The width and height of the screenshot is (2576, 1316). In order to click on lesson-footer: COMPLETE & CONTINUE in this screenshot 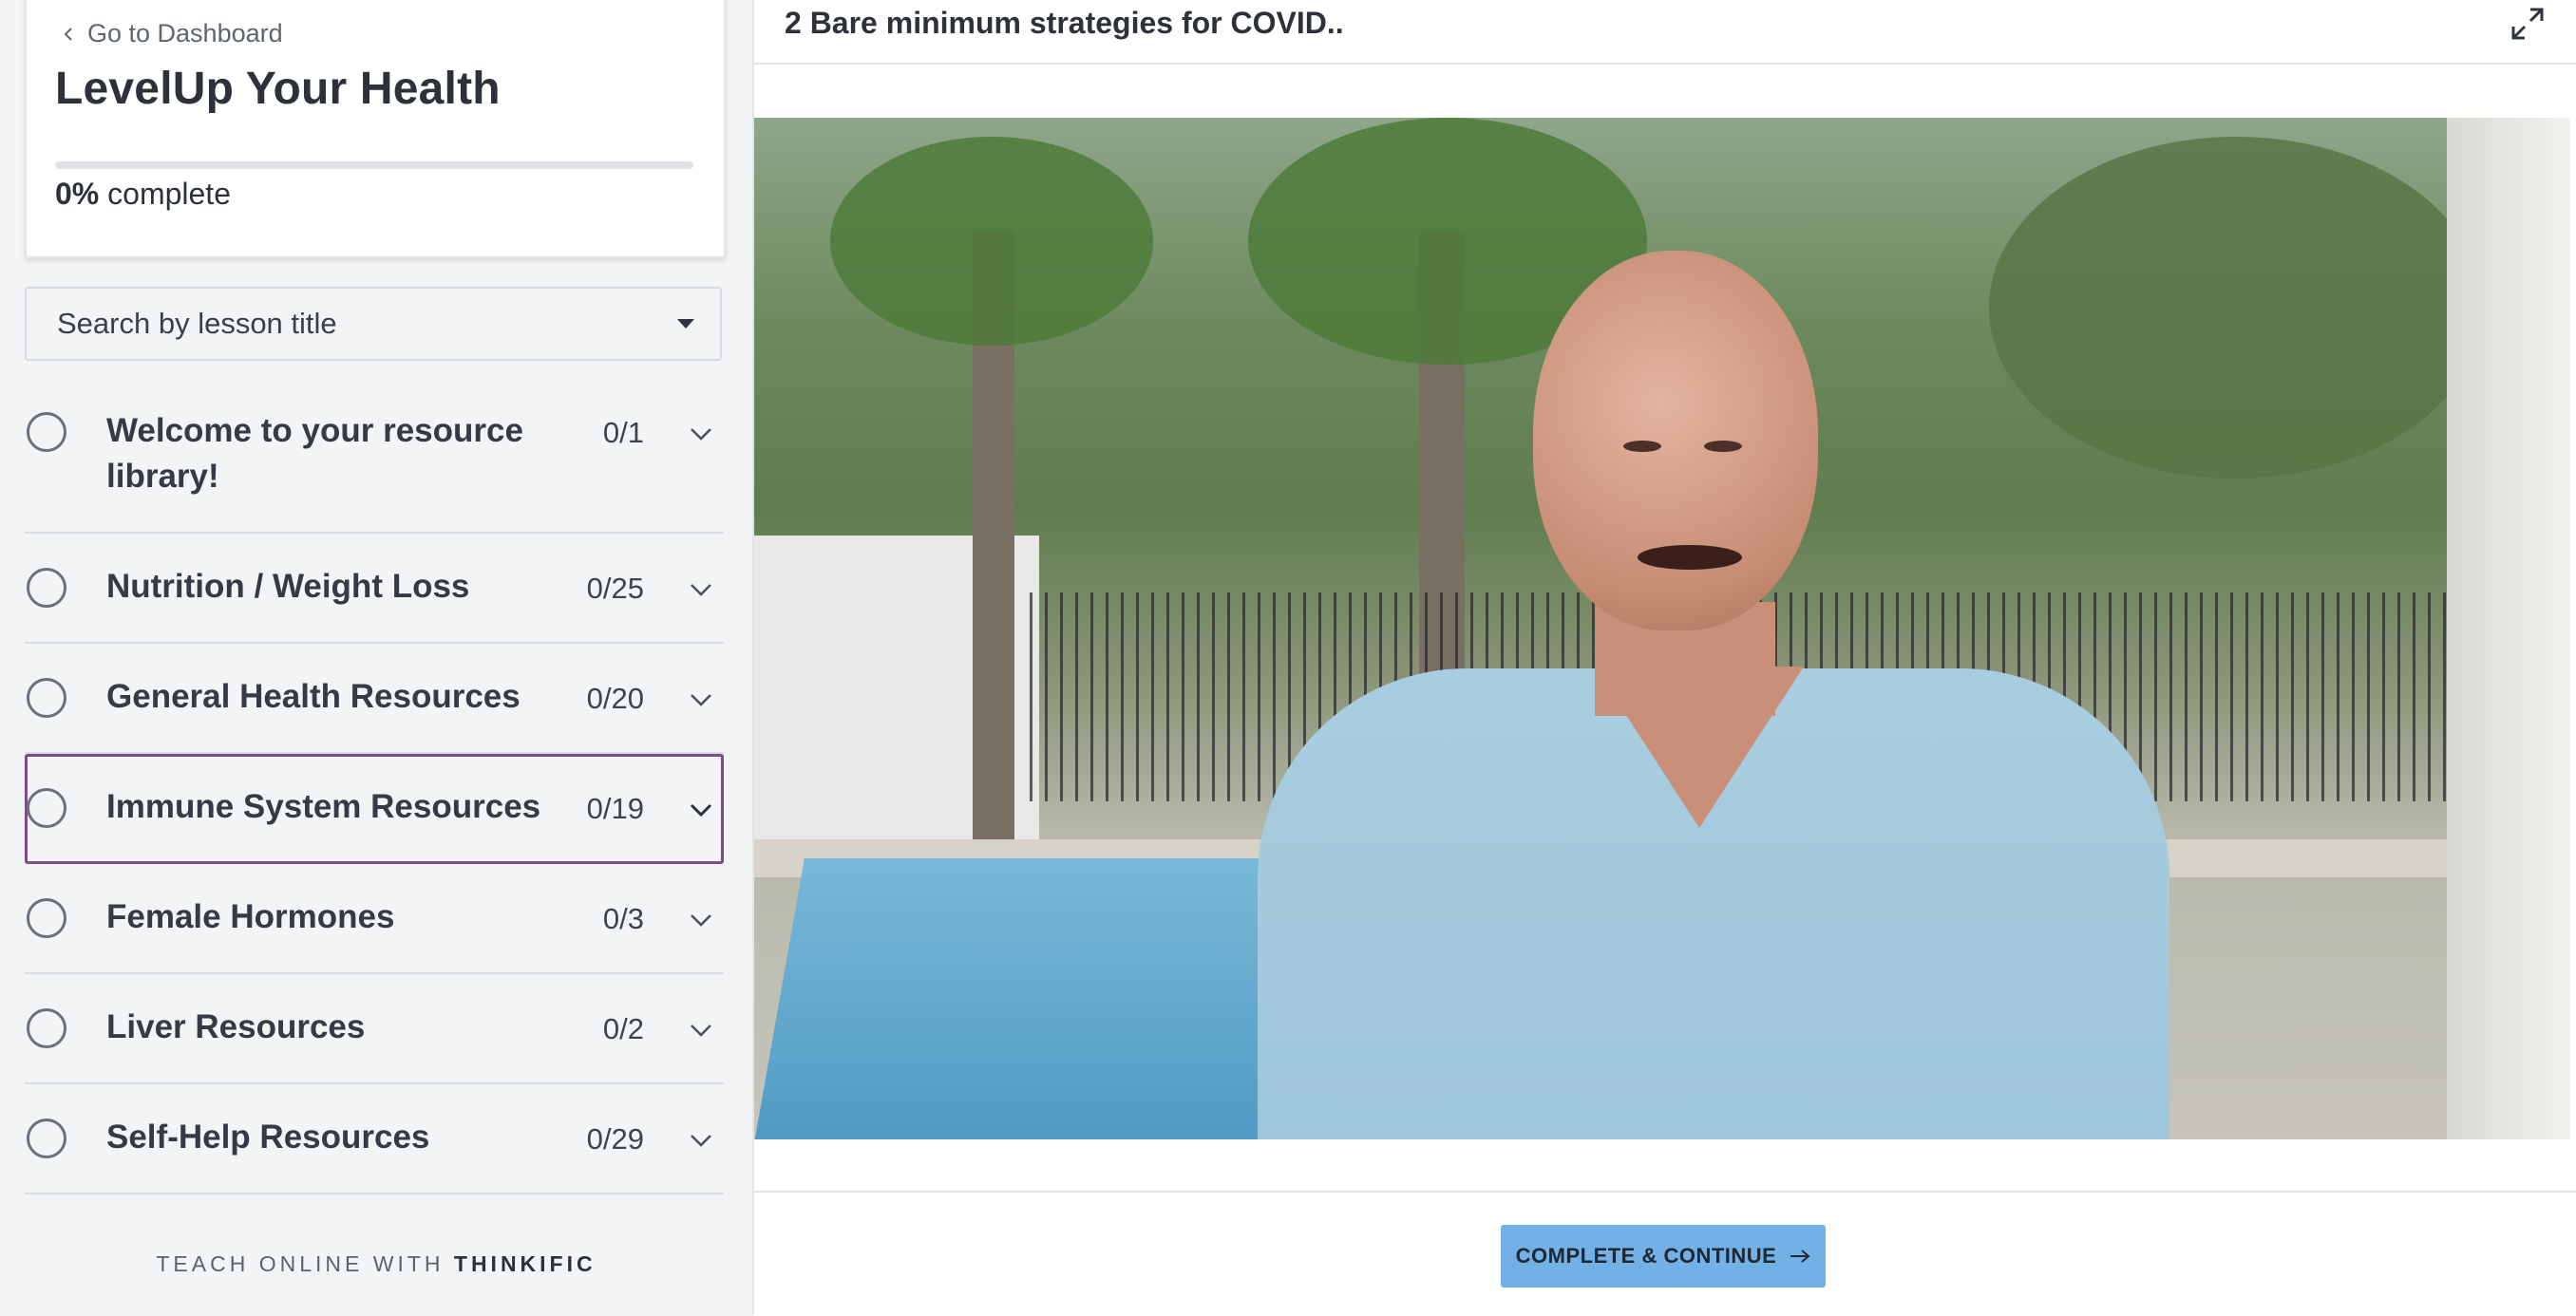, I will do `click(1665, 1253)`.